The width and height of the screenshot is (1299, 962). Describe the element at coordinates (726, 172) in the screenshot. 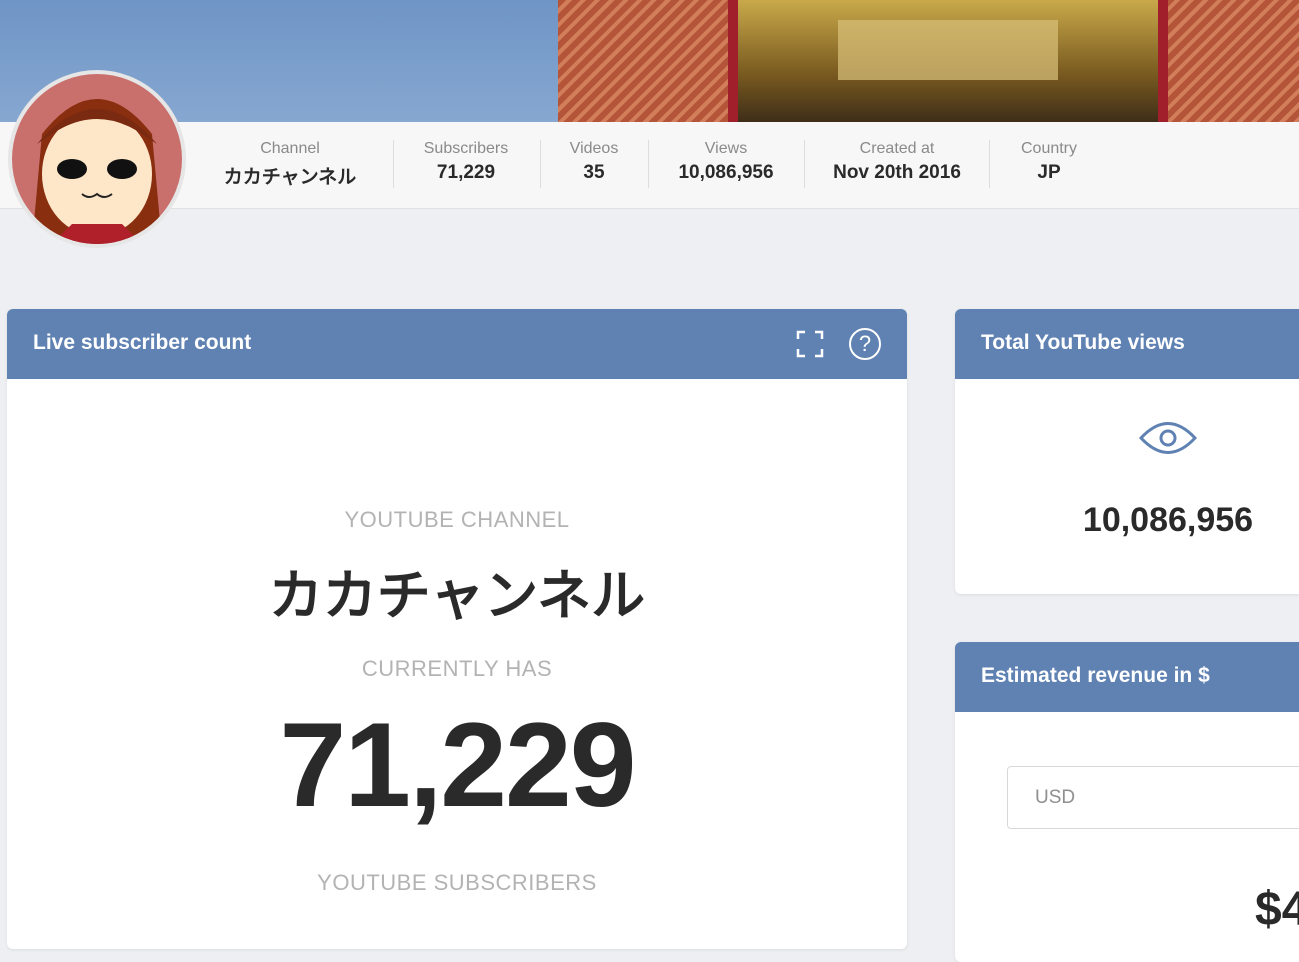

I see `stat-value: 10,086,956` at that location.